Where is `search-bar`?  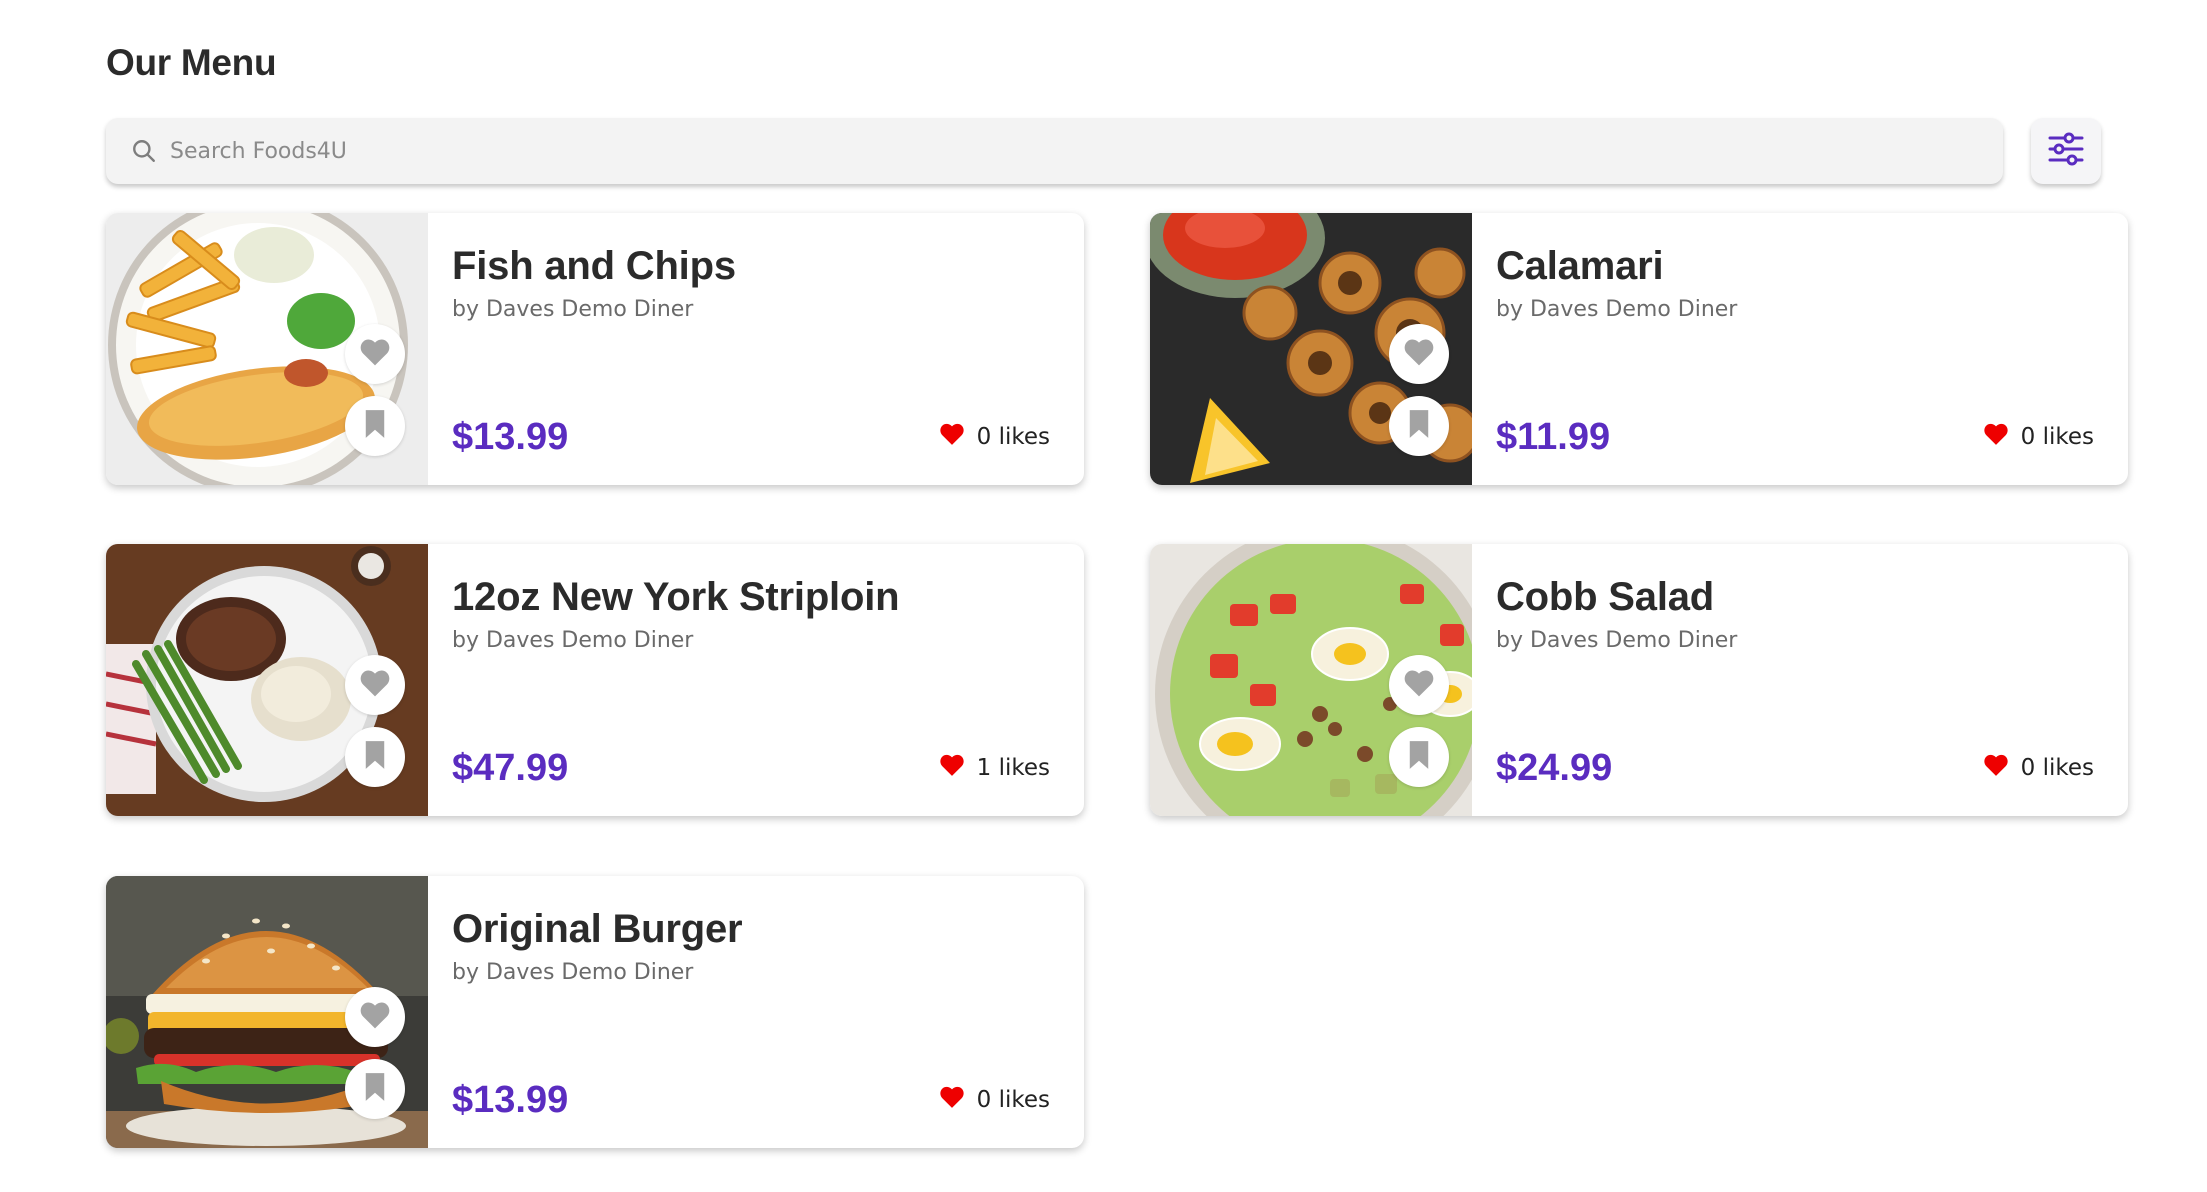 search-bar is located at coordinates (1054, 151).